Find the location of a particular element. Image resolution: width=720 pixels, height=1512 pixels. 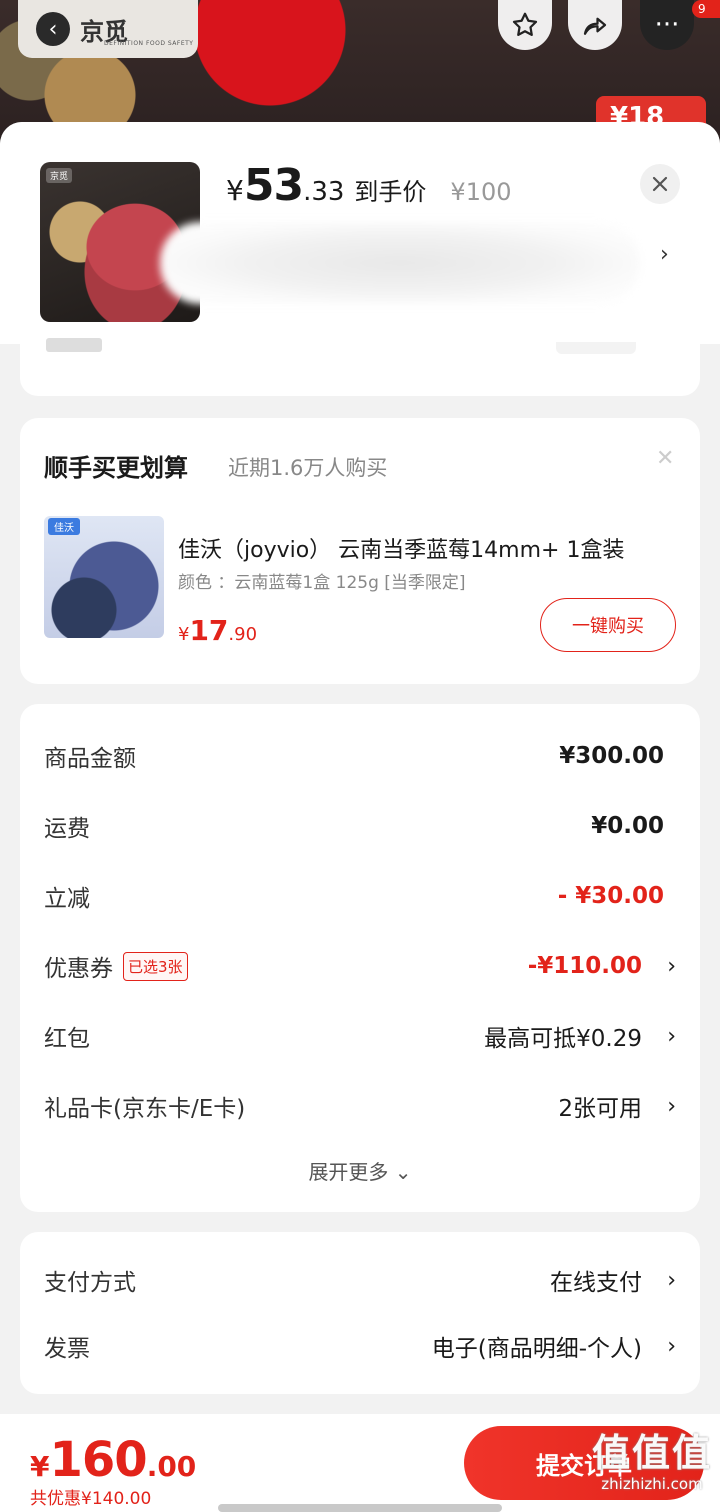

watermark-logo: 值值值 is located at coordinates (651, 1453).